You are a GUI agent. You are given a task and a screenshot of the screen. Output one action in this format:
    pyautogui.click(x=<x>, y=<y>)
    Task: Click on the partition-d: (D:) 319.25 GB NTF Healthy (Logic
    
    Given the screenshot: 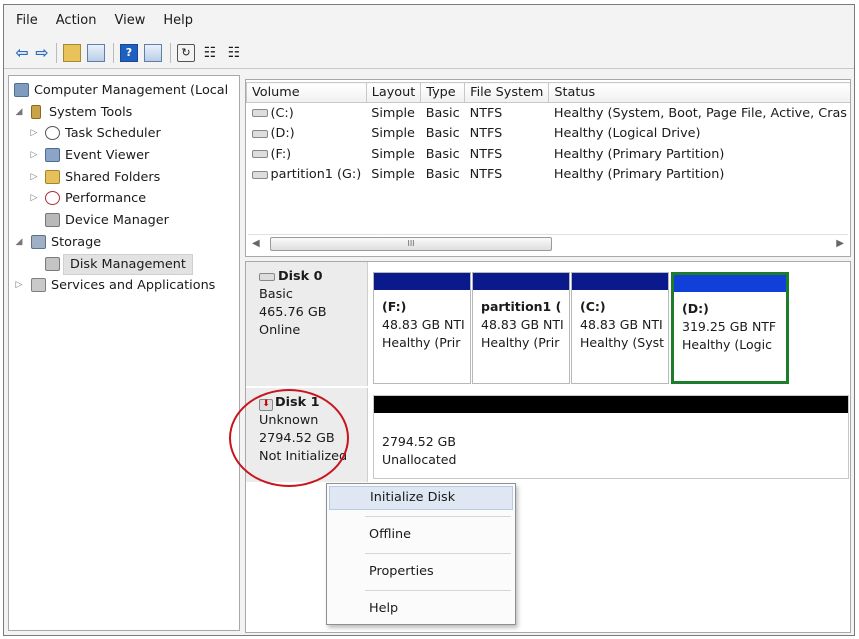 What is the action you would take?
    pyautogui.click(x=730, y=328)
    